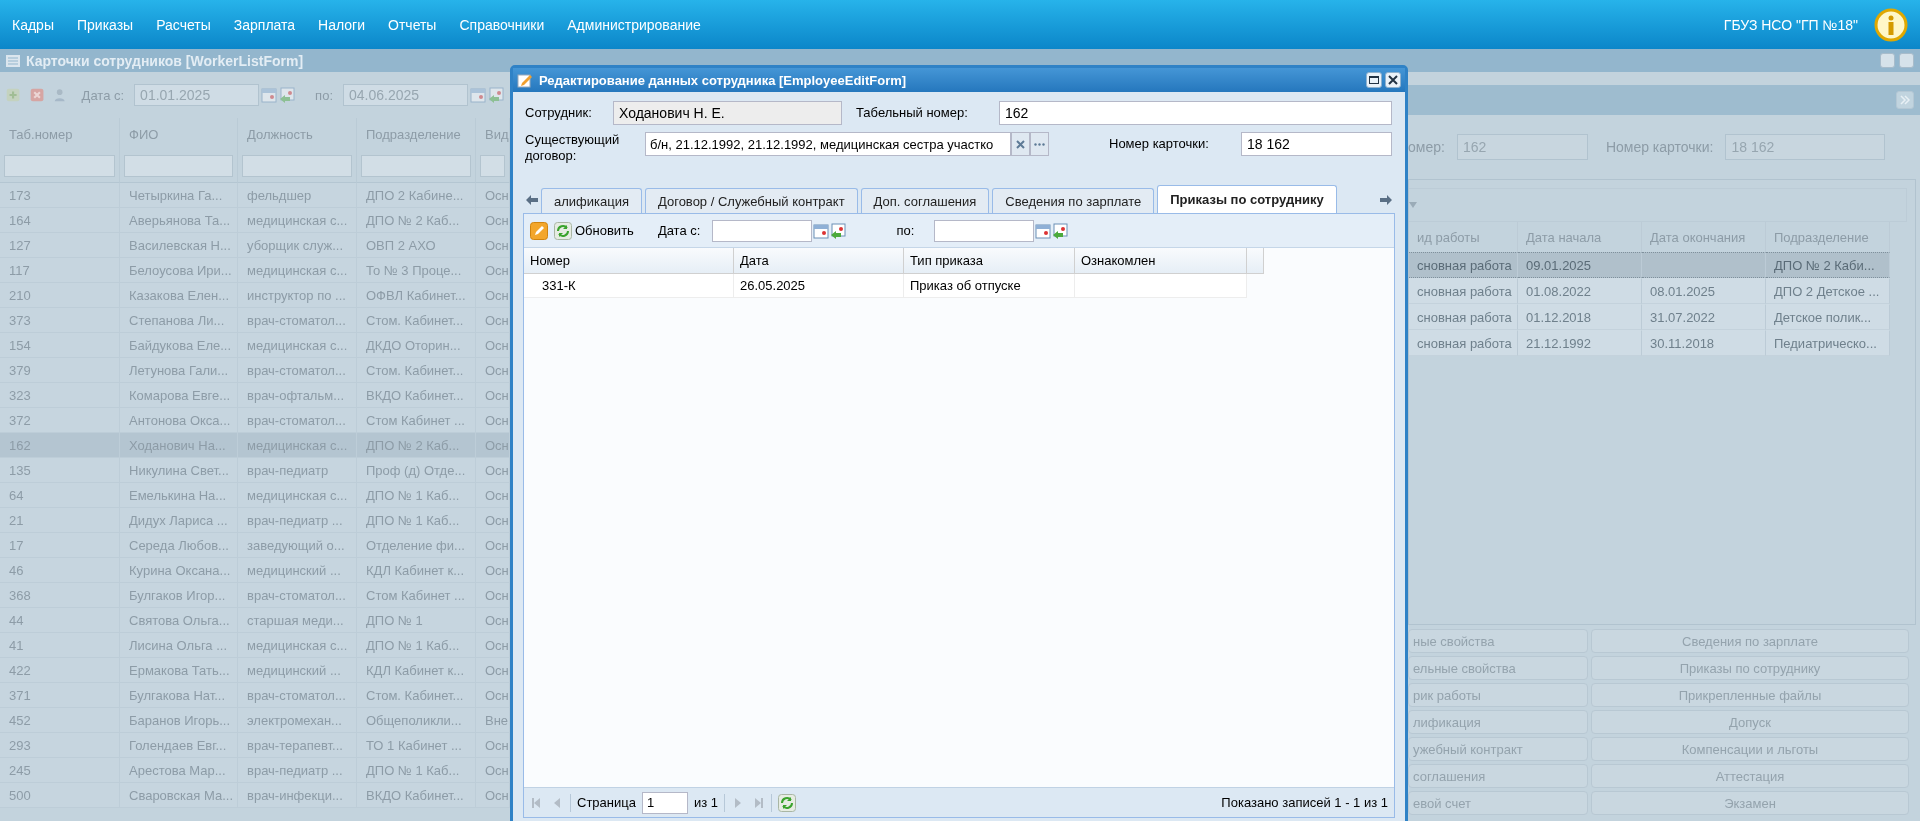  Describe the element at coordinates (705, 802) in the screenshot. I see `page-count: из 1` at that location.